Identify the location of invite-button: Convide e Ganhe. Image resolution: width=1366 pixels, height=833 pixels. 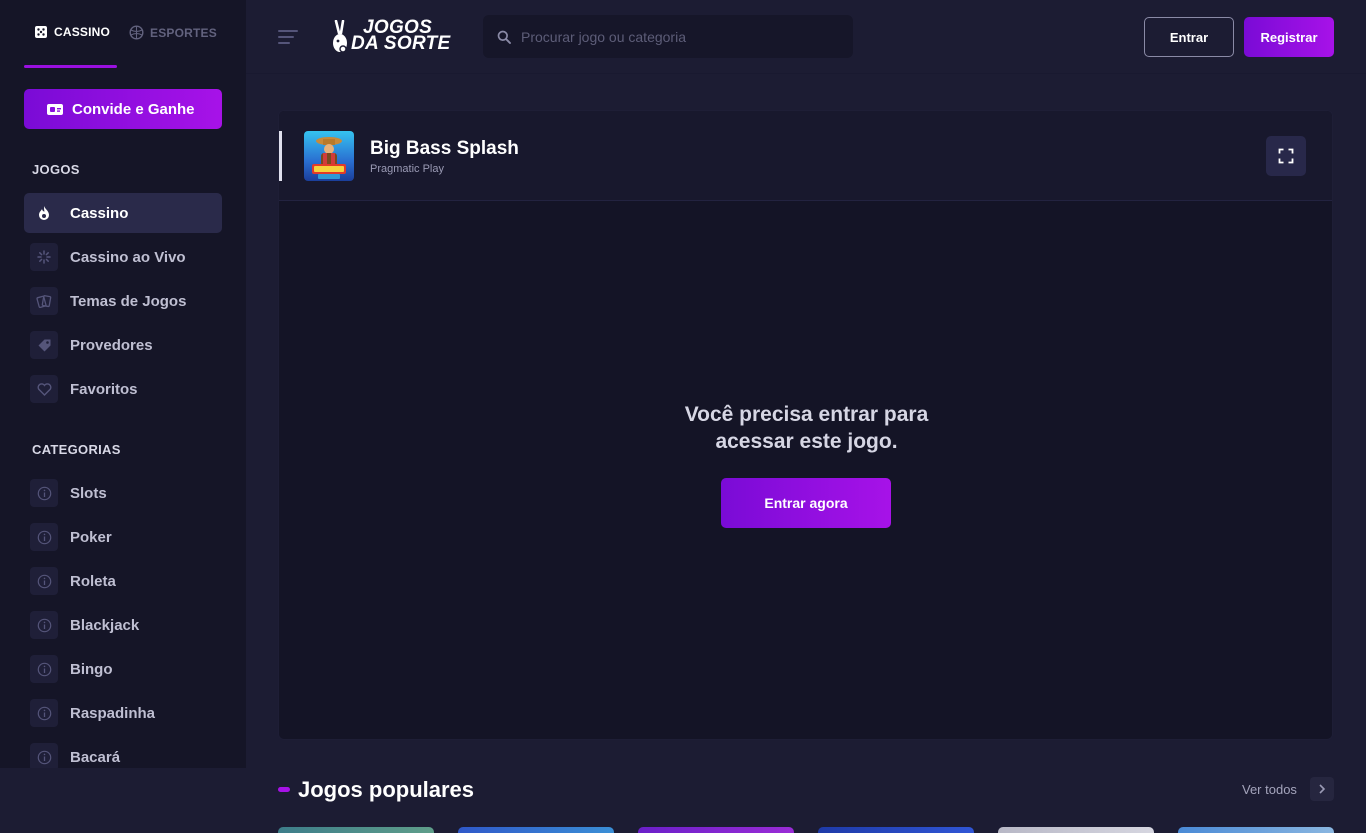
(123, 109).